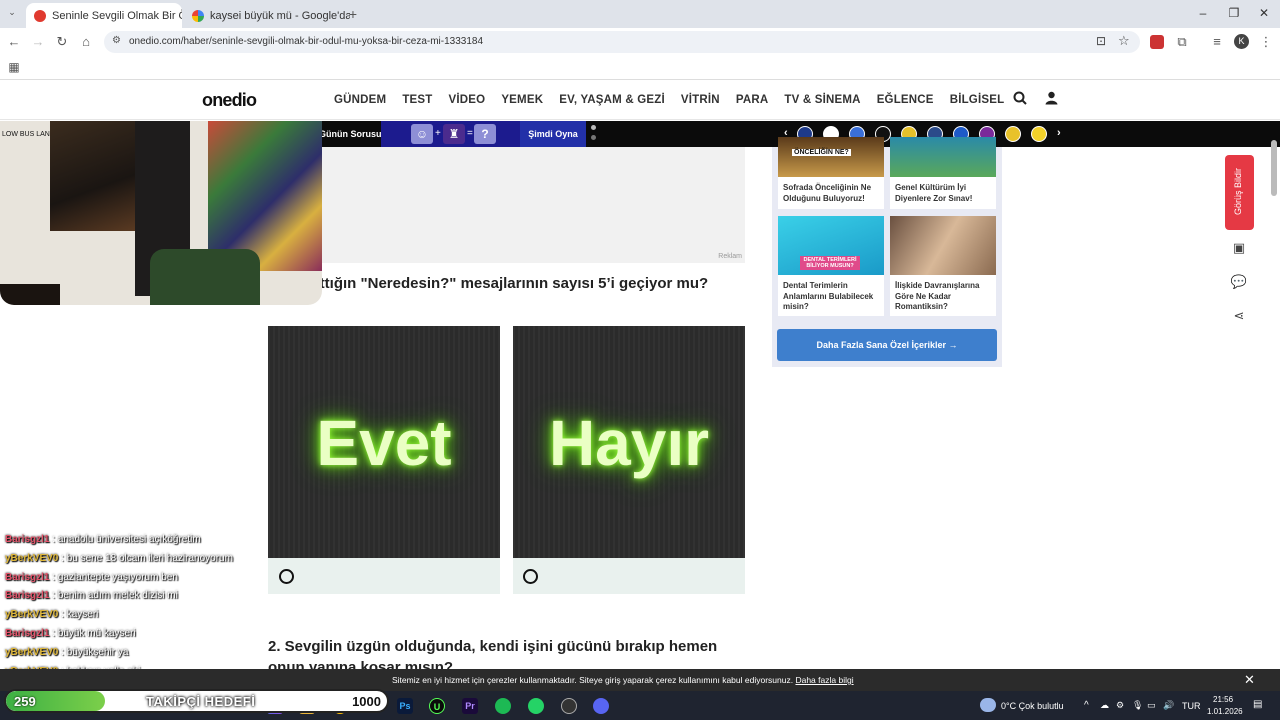 The height and width of the screenshot is (720, 1280). What do you see at coordinates (730, 256) in the screenshot?
I see `ad-label: Reklam` at bounding box center [730, 256].